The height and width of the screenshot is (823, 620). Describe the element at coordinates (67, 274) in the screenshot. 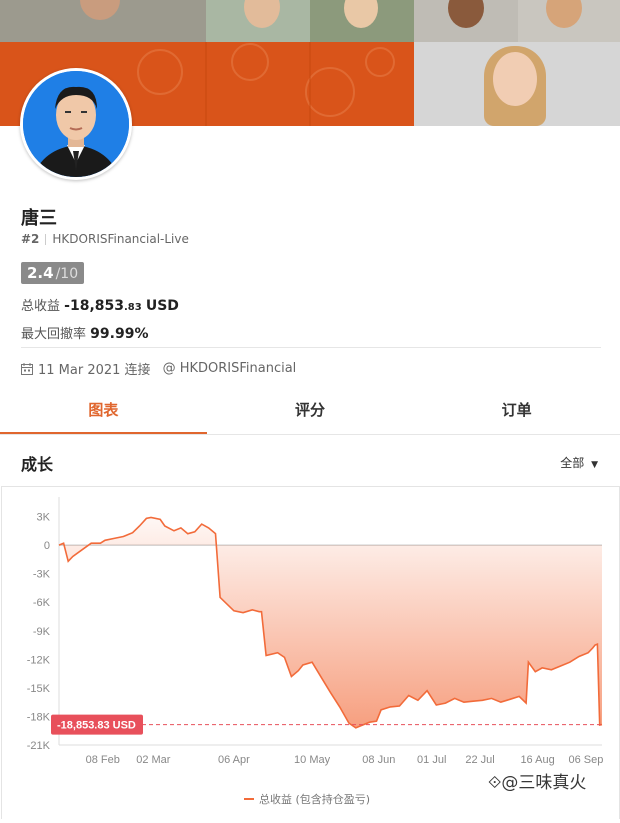

I see `score-max: /10` at that location.